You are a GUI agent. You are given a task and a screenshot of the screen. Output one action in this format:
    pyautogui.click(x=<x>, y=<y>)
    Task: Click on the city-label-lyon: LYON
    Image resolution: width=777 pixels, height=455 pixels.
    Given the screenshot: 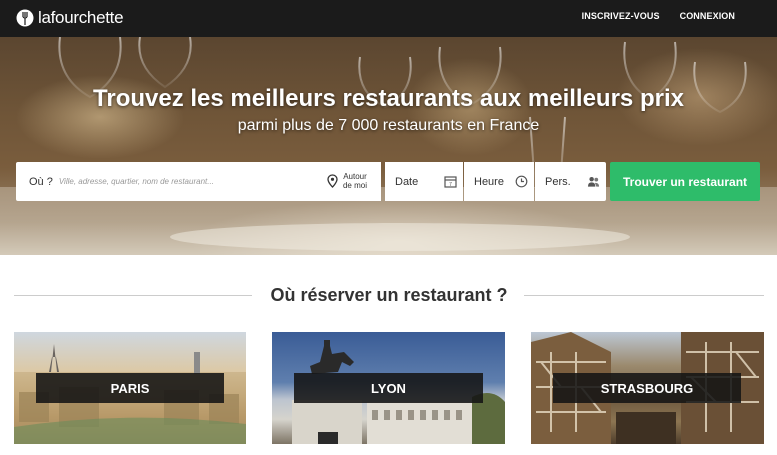 What is the action you would take?
    pyautogui.click(x=388, y=388)
    